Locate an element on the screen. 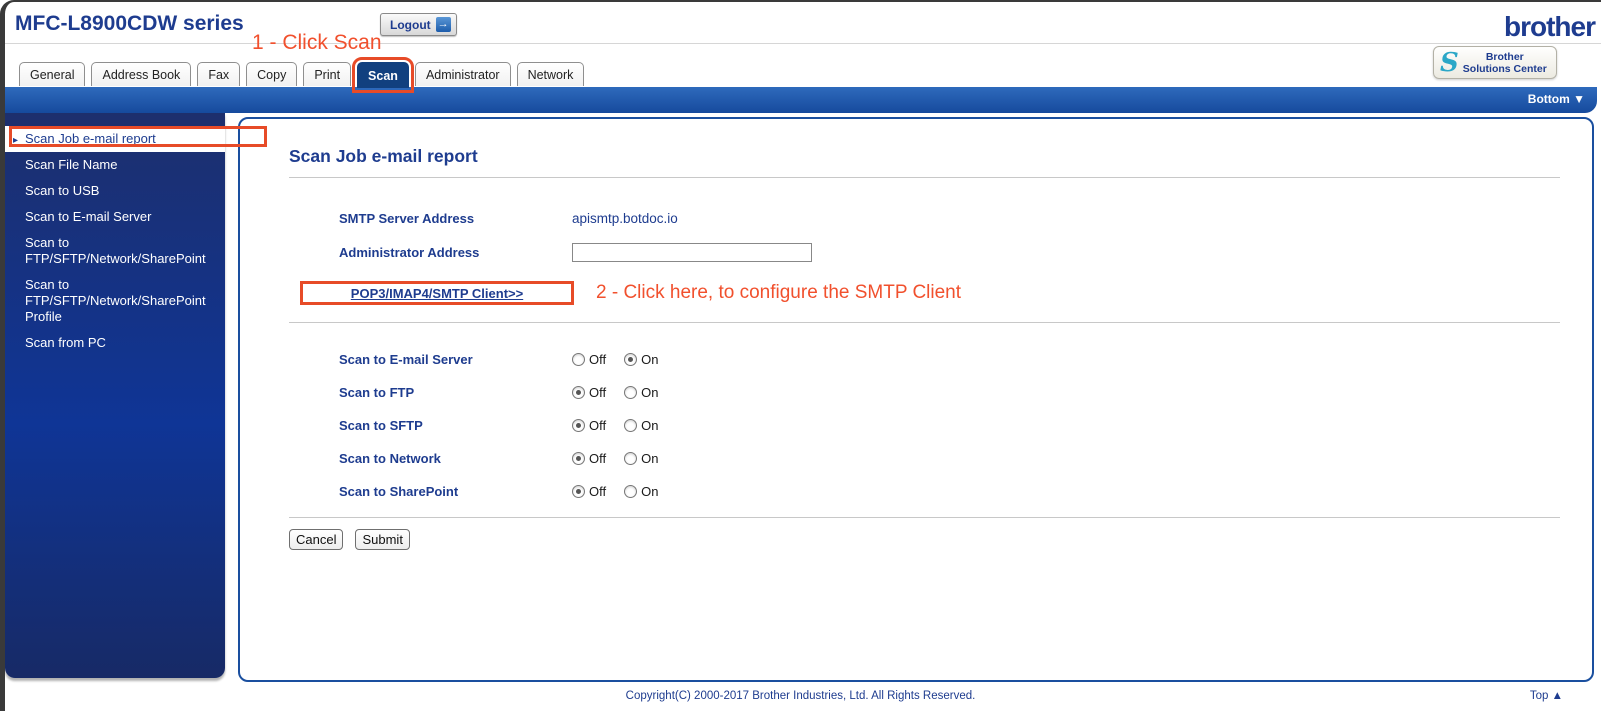 The image size is (1601, 711). bsc-s-icon: S is located at coordinates (1449, 62).